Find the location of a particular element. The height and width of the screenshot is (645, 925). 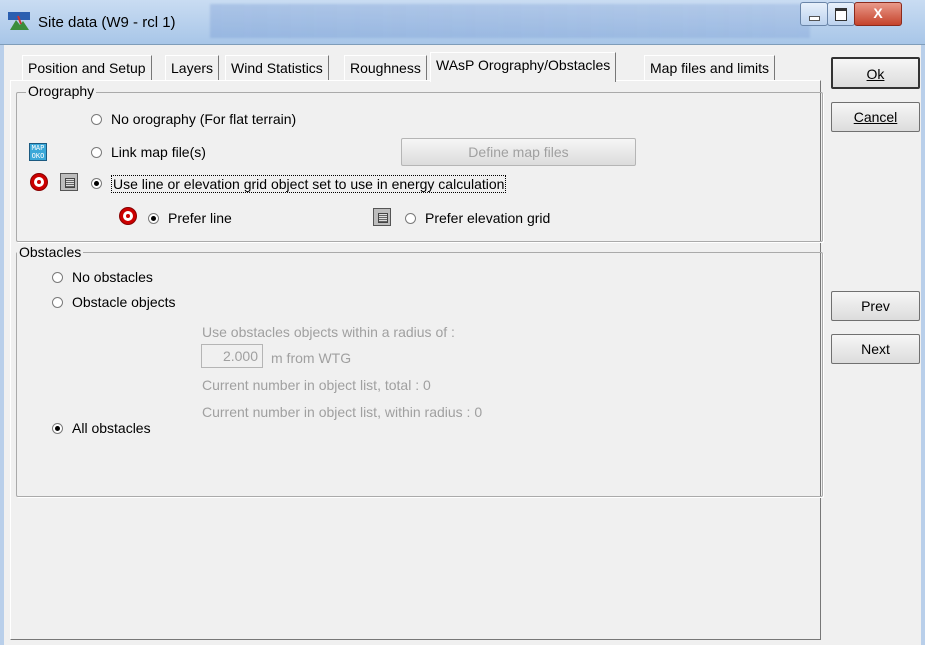

tab-wasp-orography-obstacles: WAsP Orography/Obstacles is located at coordinates (523, 67).